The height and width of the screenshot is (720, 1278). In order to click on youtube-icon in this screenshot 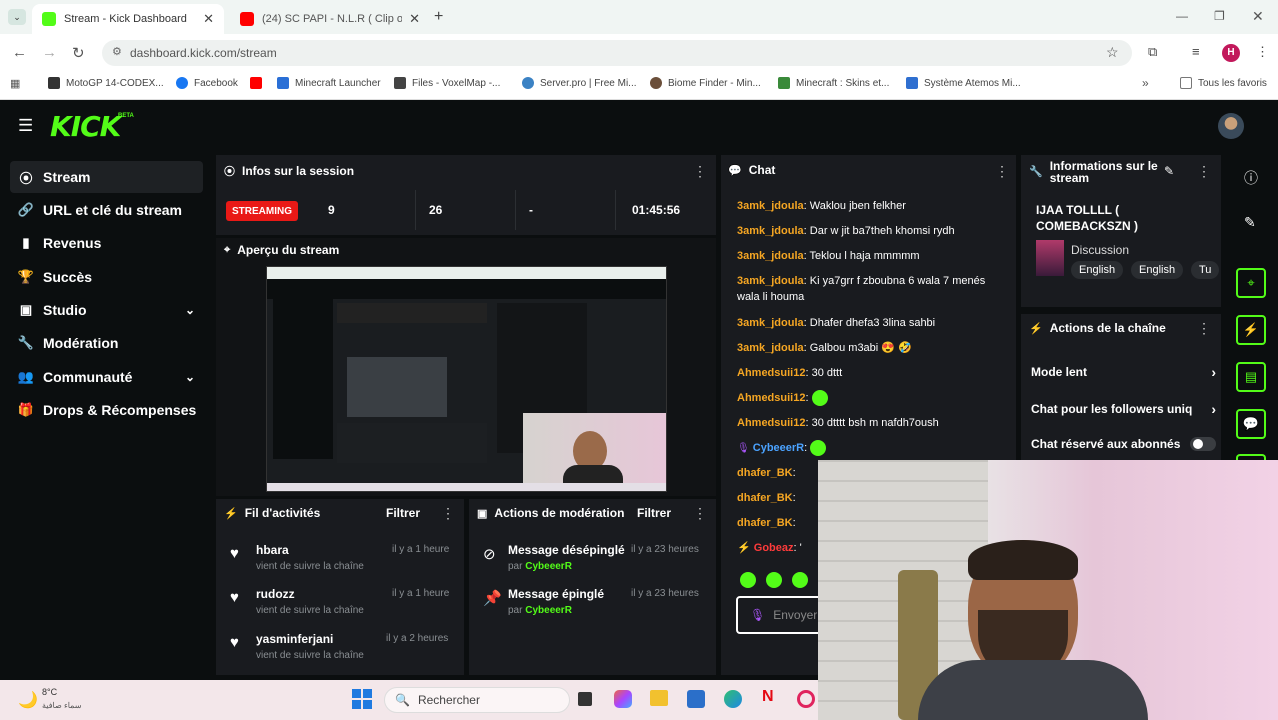, I will do `click(256, 83)`.